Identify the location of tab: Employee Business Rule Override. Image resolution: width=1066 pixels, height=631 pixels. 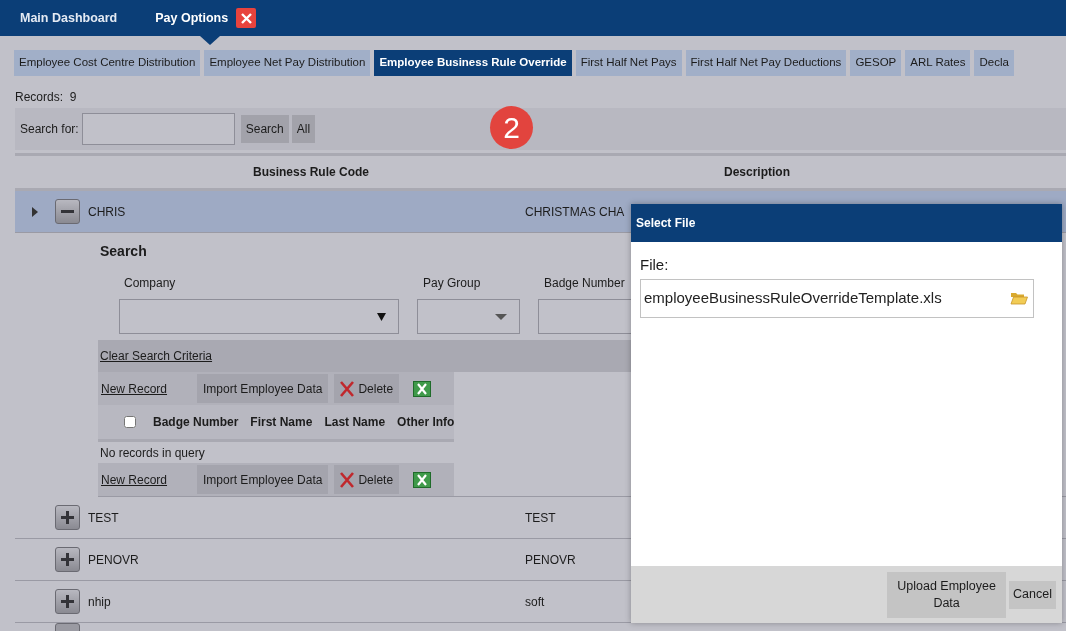
(473, 63).